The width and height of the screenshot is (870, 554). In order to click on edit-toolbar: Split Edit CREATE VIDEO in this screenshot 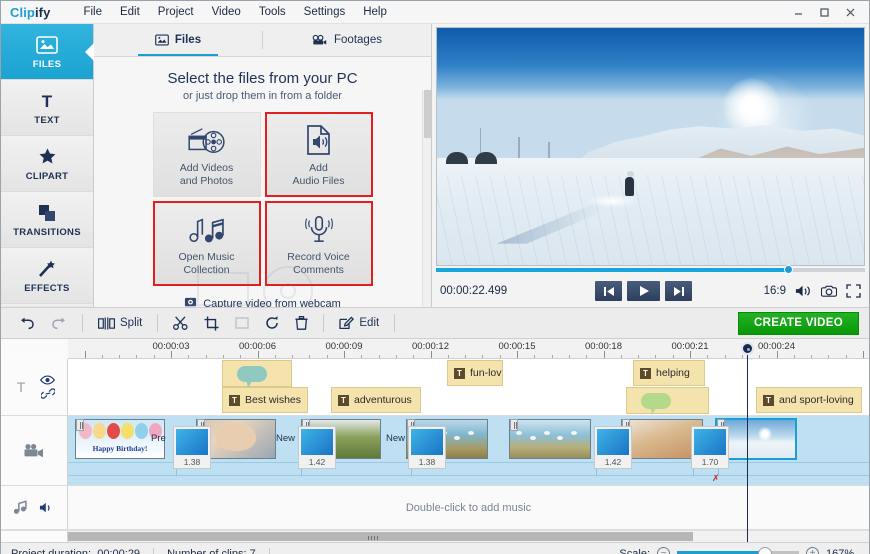, I will do `click(435, 323)`.